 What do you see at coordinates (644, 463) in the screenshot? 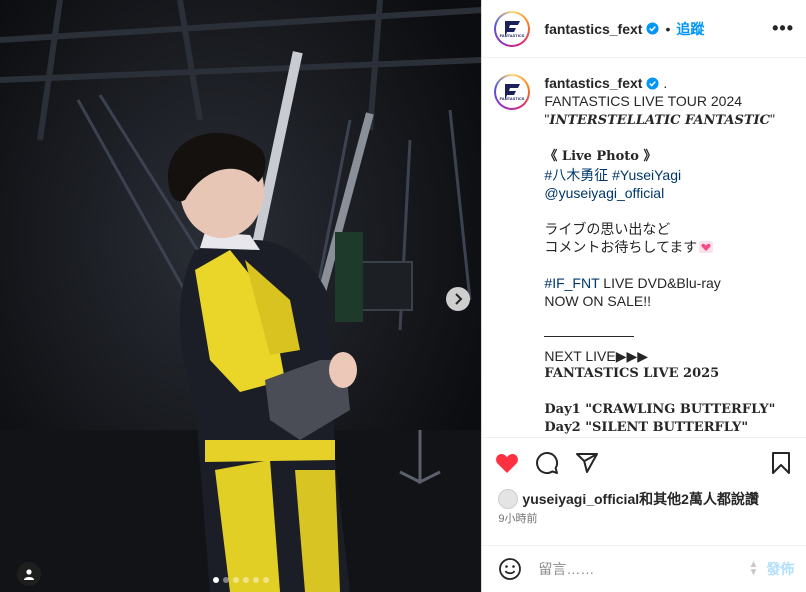
I see `action-bar` at bounding box center [644, 463].